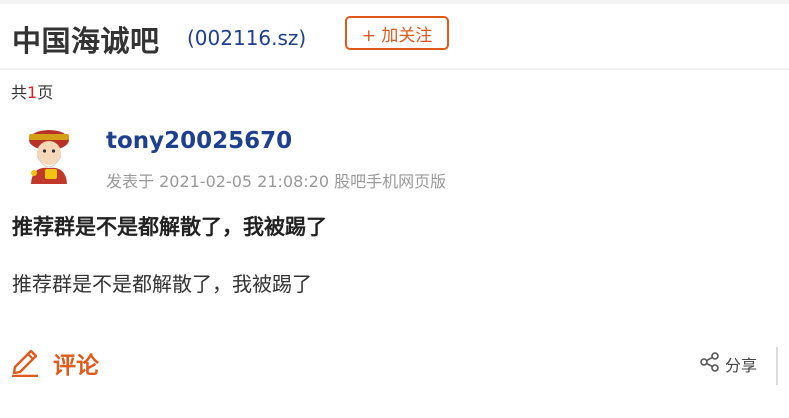 This screenshot has width=789, height=418. I want to click on page-count-prefix: 共, so click(19, 92).